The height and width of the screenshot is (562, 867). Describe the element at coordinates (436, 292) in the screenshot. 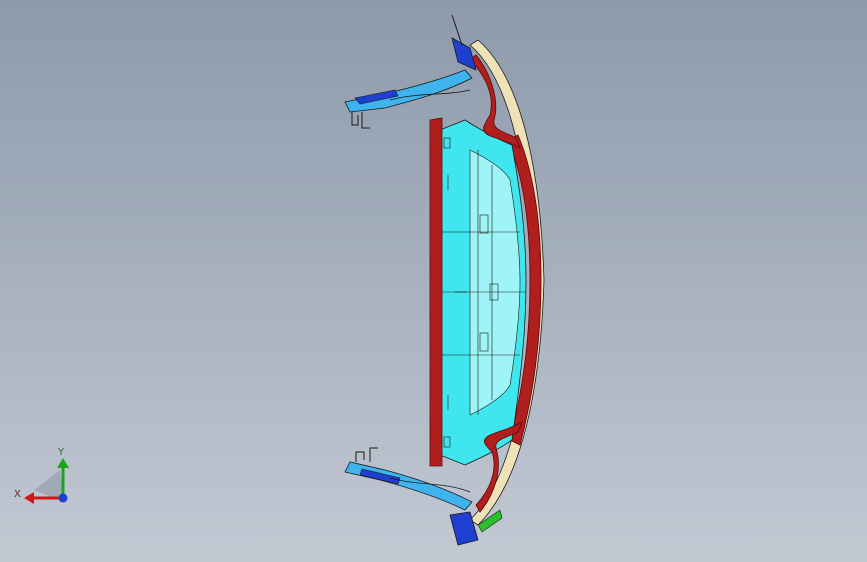

I see `left-flange` at that location.